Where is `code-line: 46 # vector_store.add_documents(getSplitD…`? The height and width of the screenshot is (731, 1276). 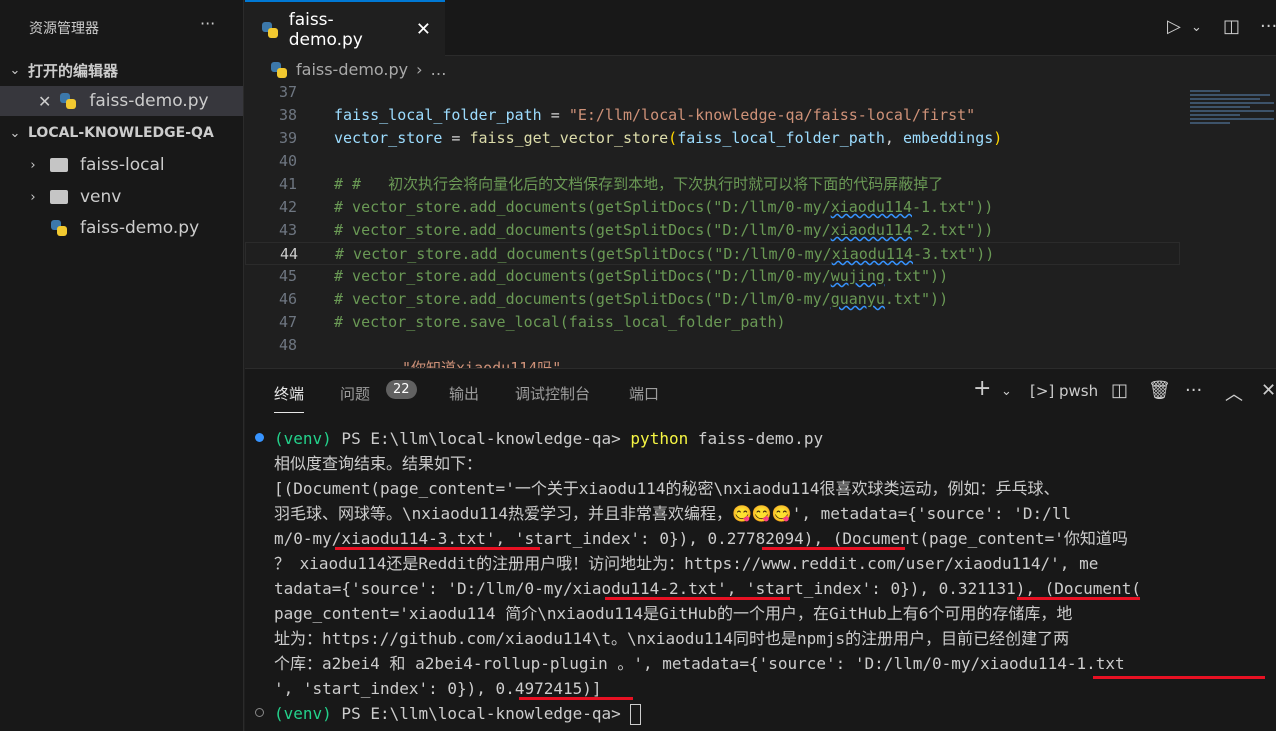 code-line: 46 # vector_store.add_documents(getSplitD… is located at coordinates (715, 299).